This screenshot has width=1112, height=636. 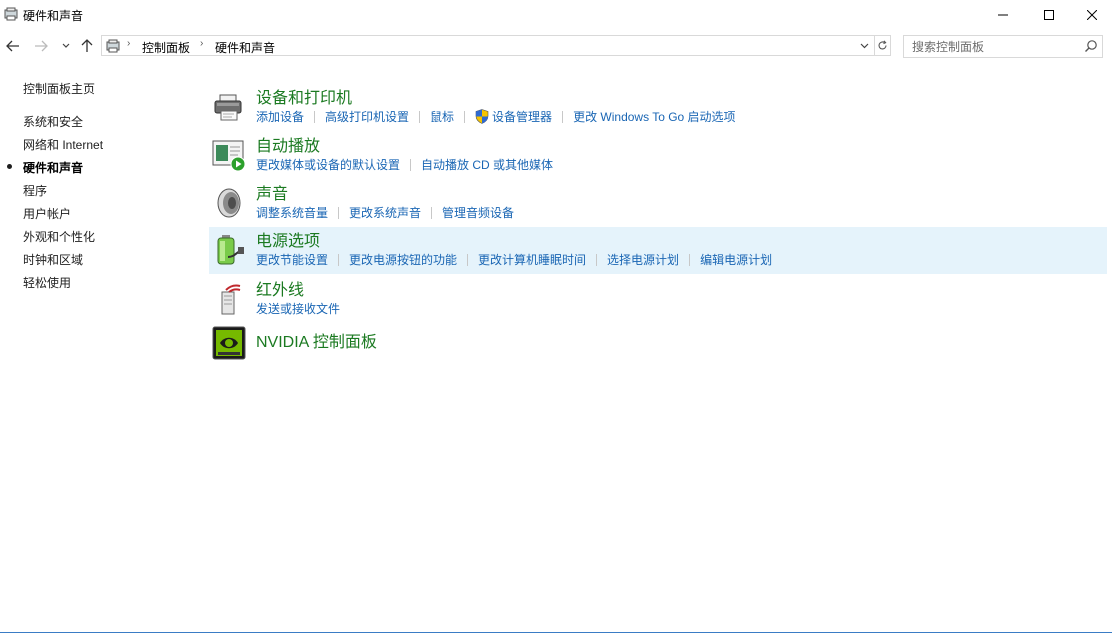 I want to click on navigation-bar: › 控制面板 › 硬件和声音, so click(x=556, y=46).